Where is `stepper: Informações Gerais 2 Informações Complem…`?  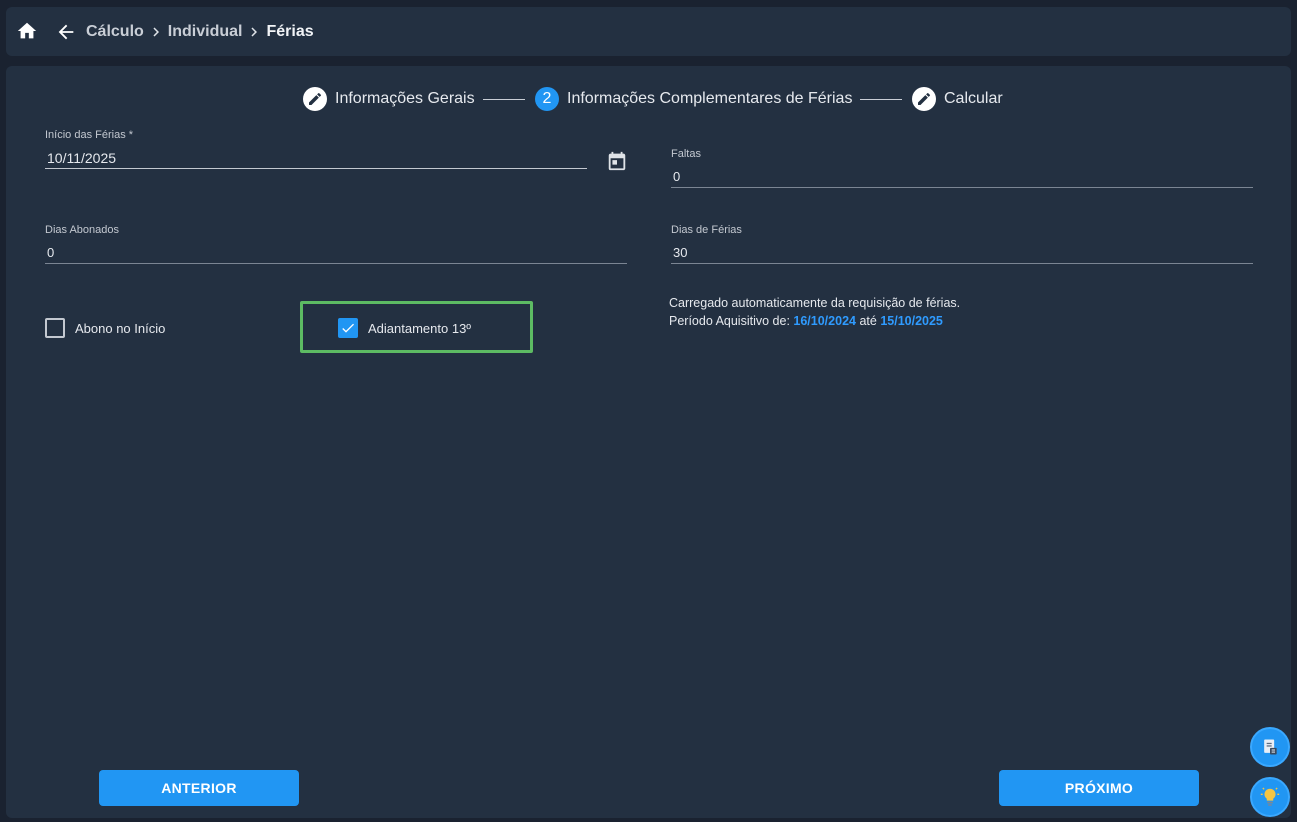
stepper: Informações Gerais 2 Informações Complem… is located at coordinates (648, 99).